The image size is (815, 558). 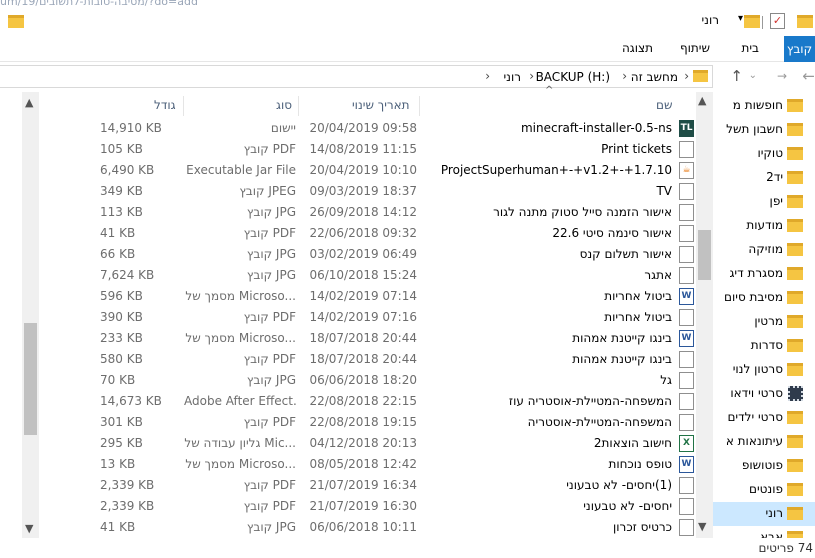 I want to click on column-header-name: שם, so click(x=664, y=105).